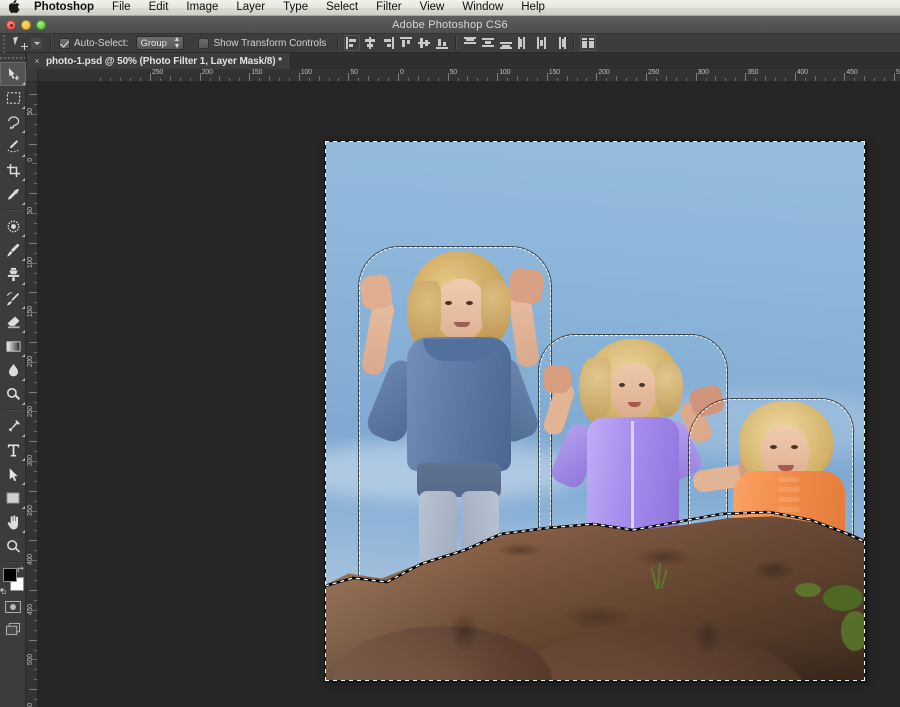  Describe the element at coordinates (388, 43) in the screenshot. I see `align-right-edges-button` at that location.